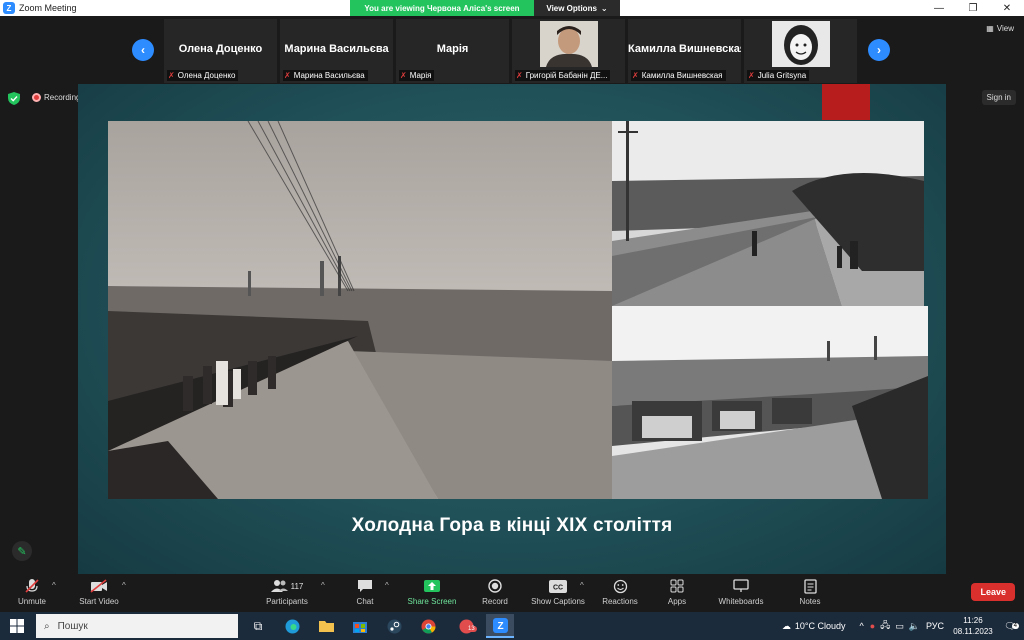  I want to click on chat-label: Chat, so click(365, 601).